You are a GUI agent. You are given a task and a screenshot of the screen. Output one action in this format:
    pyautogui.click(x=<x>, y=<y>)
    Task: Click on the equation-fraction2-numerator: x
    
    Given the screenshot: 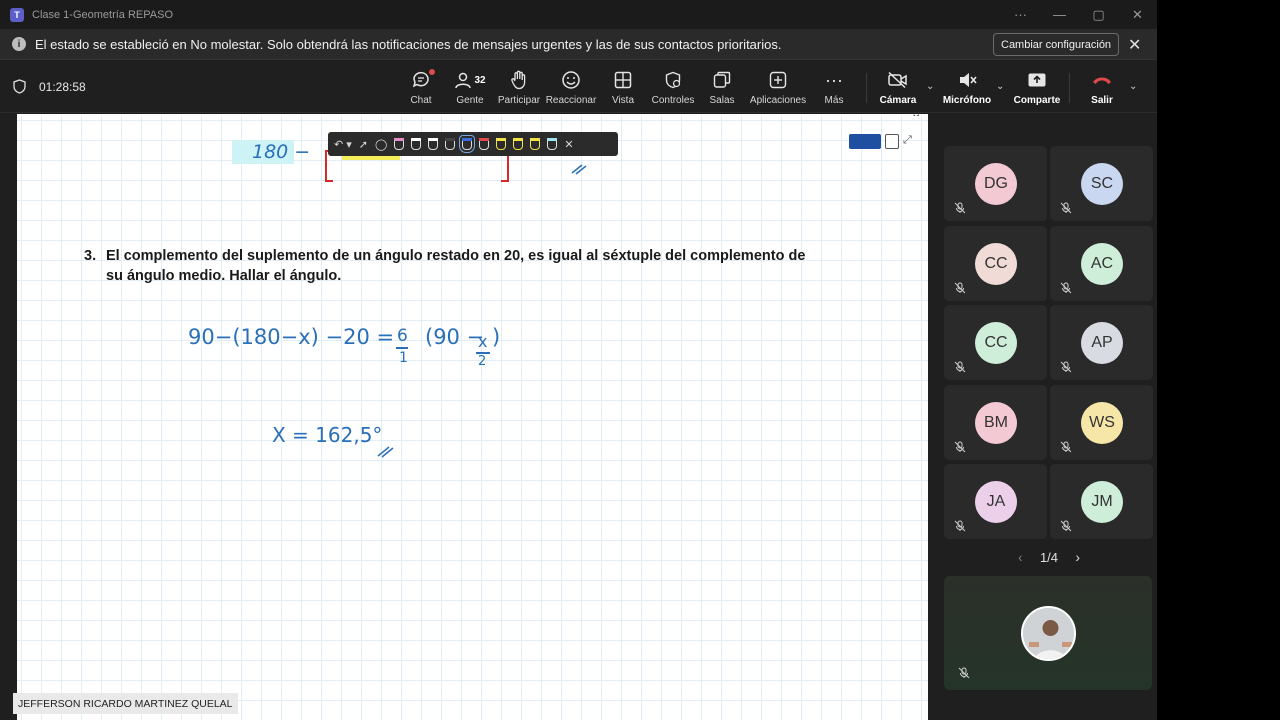 What is the action you would take?
    pyautogui.click(x=483, y=341)
    